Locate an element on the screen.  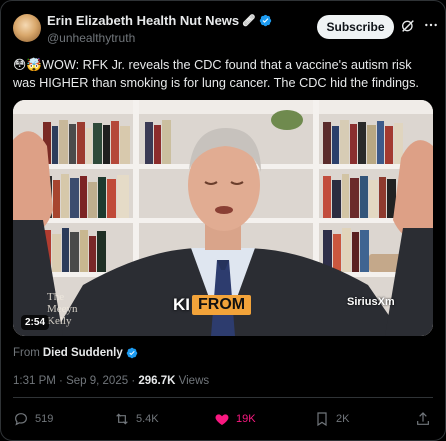
share-icon is located at coordinates (423, 418).